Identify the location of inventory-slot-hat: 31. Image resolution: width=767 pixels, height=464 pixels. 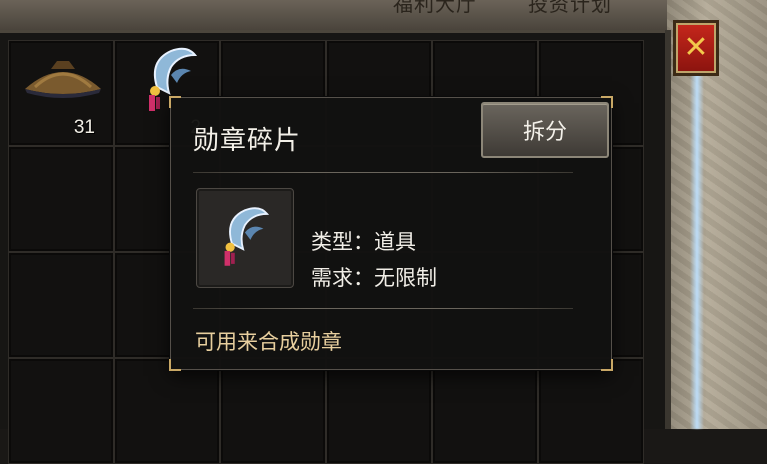
(61, 93).